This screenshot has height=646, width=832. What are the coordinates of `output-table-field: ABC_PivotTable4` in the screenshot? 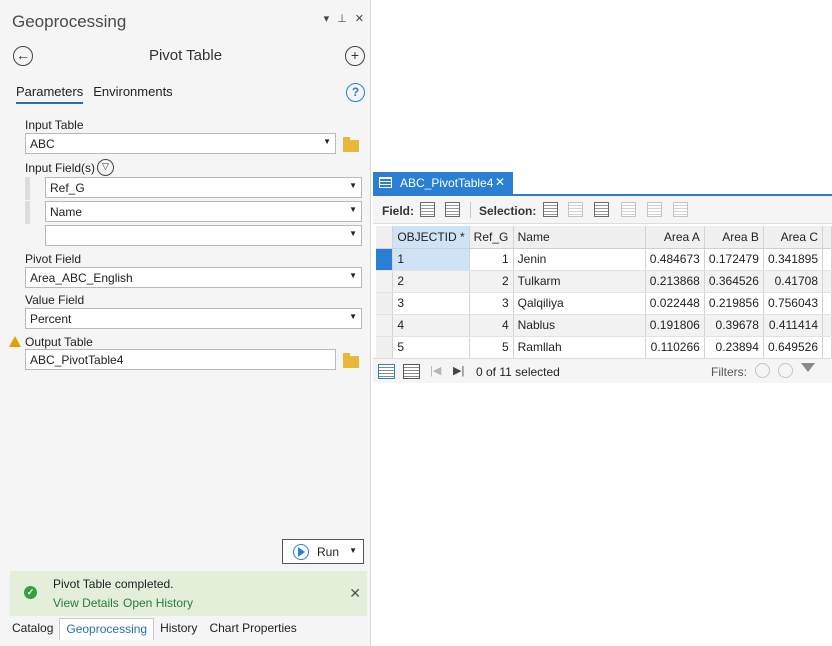 It's located at (180, 359).